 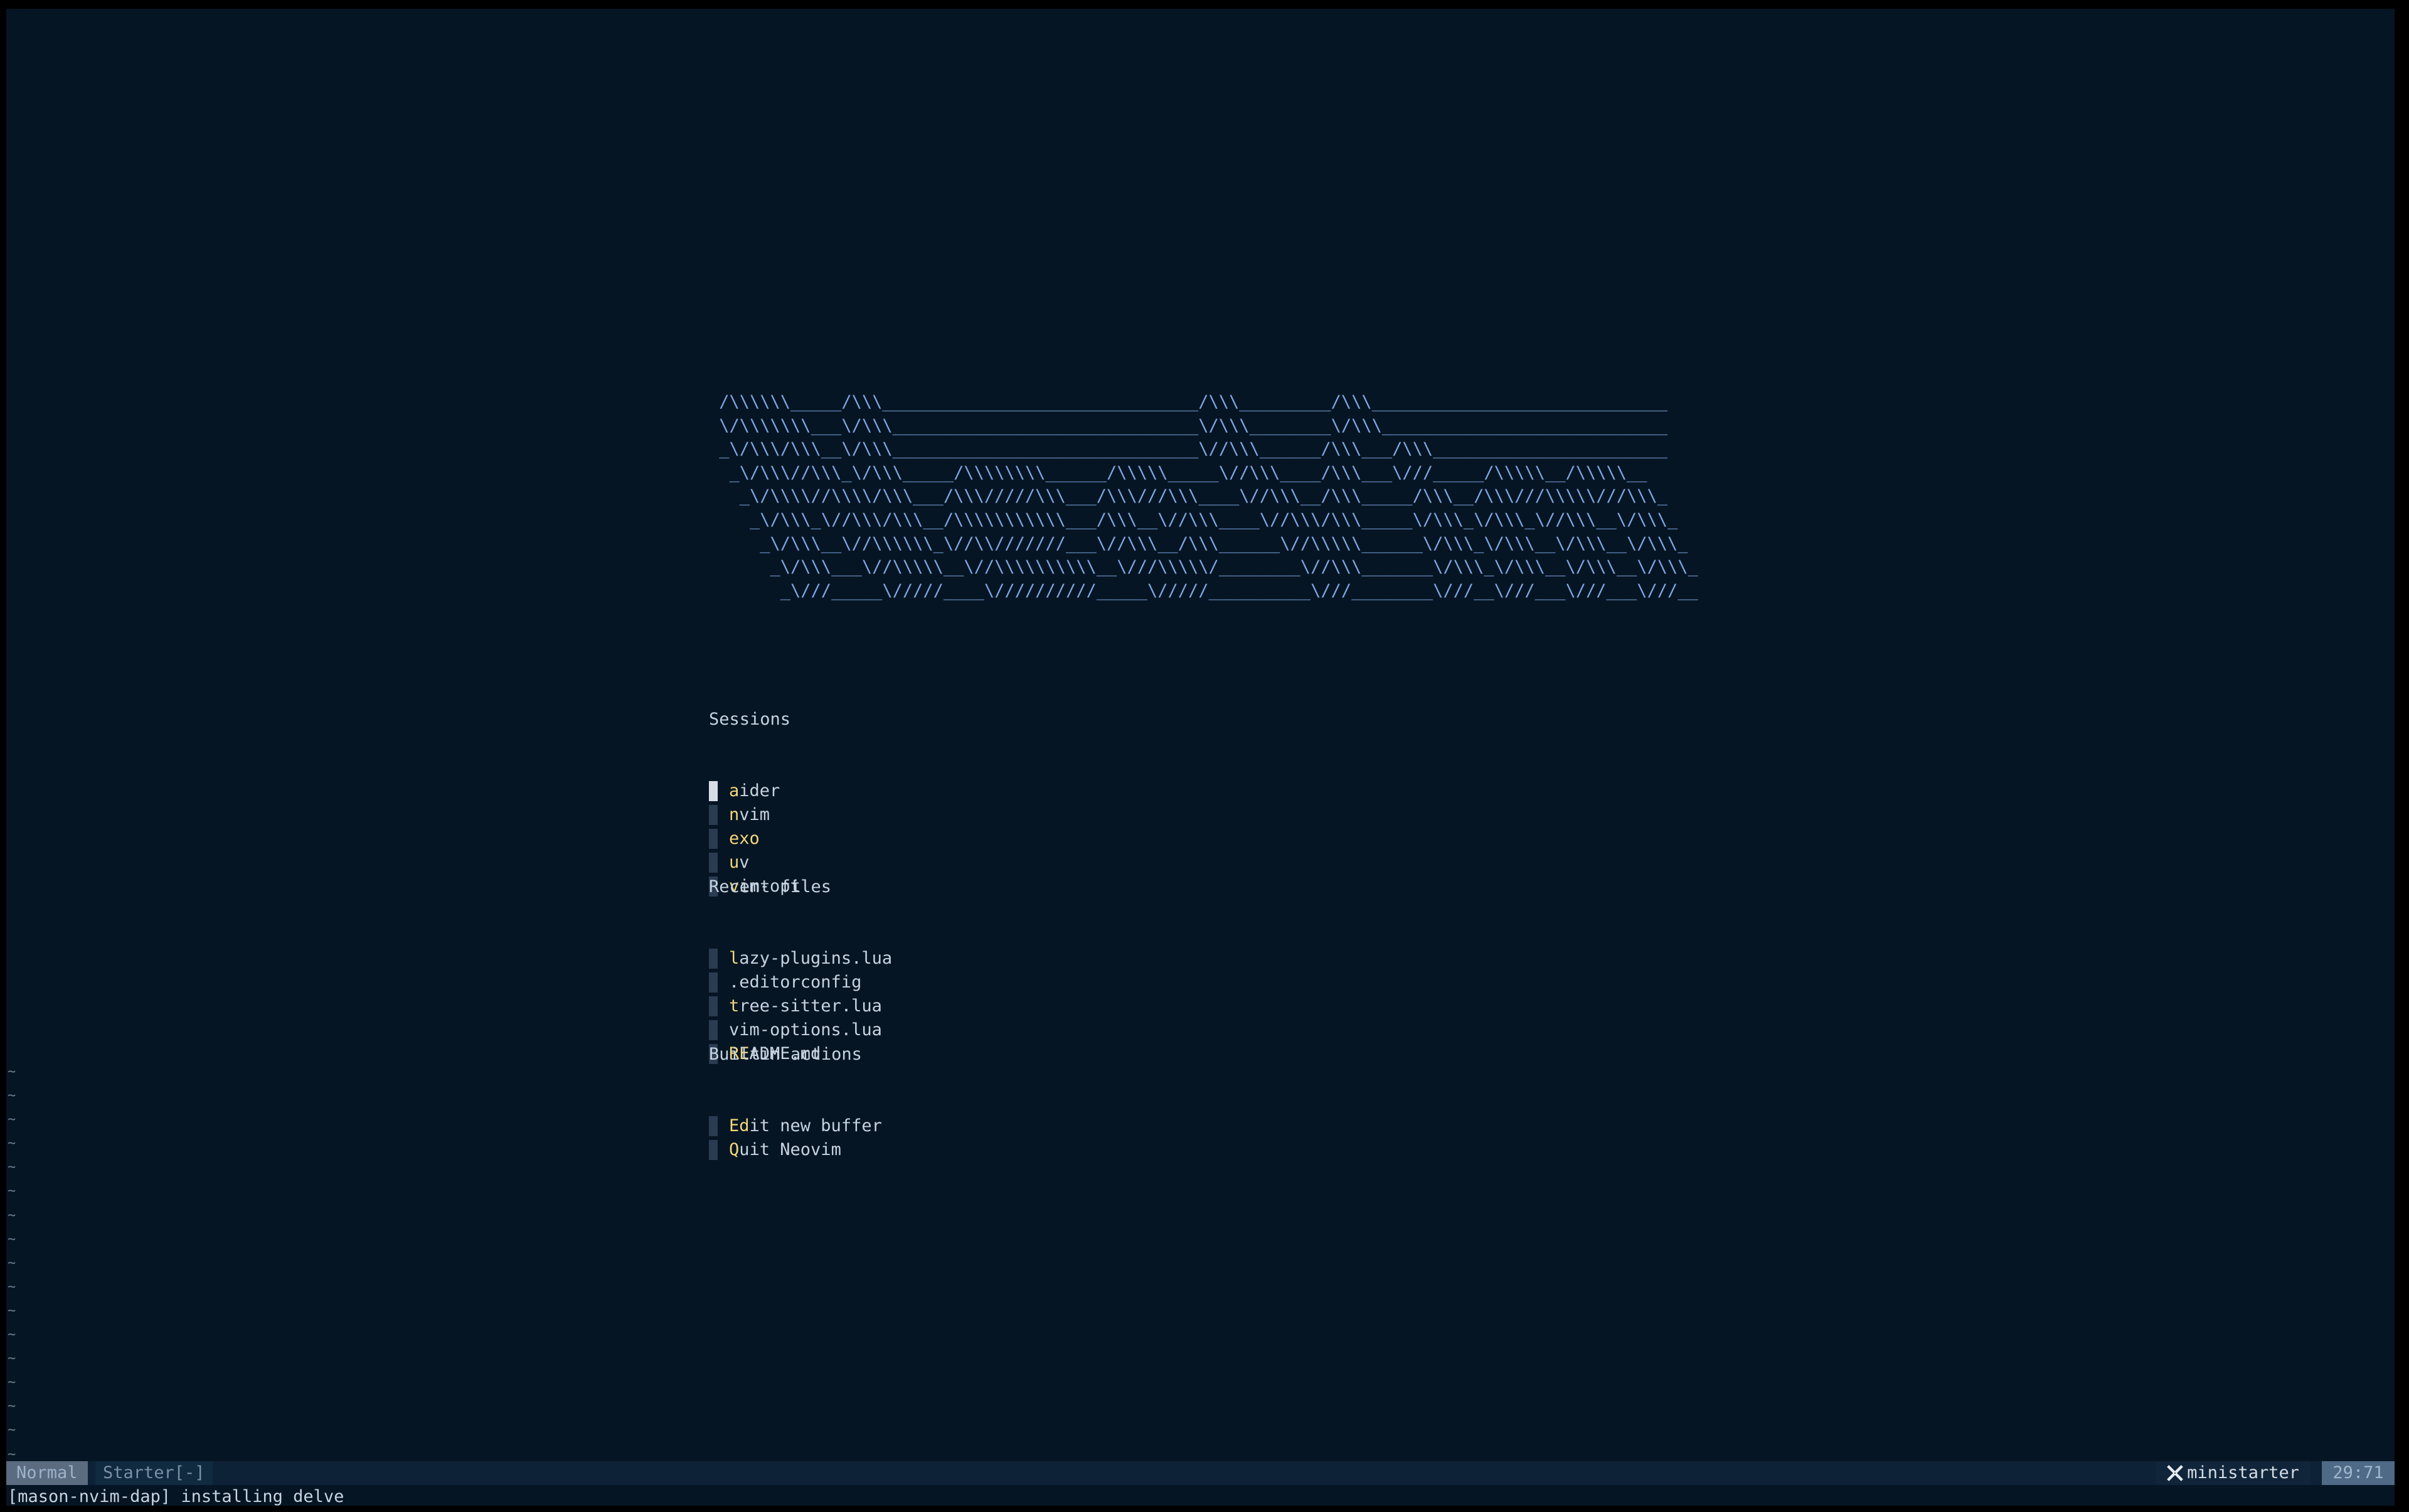 What do you see at coordinates (2358, 1473) in the screenshot?
I see `cursor-location: 29:71` at bounding box center [2358, 1473].